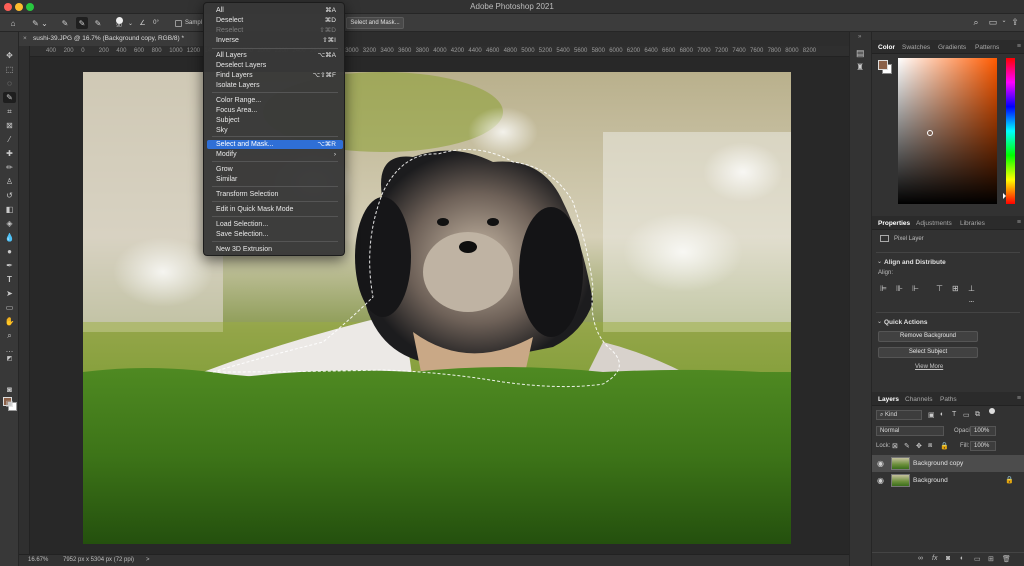  What do you see at coordinates (915, 288) in the screenshot?
I see `align-right-icon: ⊩` at bounding box center [915, 288].